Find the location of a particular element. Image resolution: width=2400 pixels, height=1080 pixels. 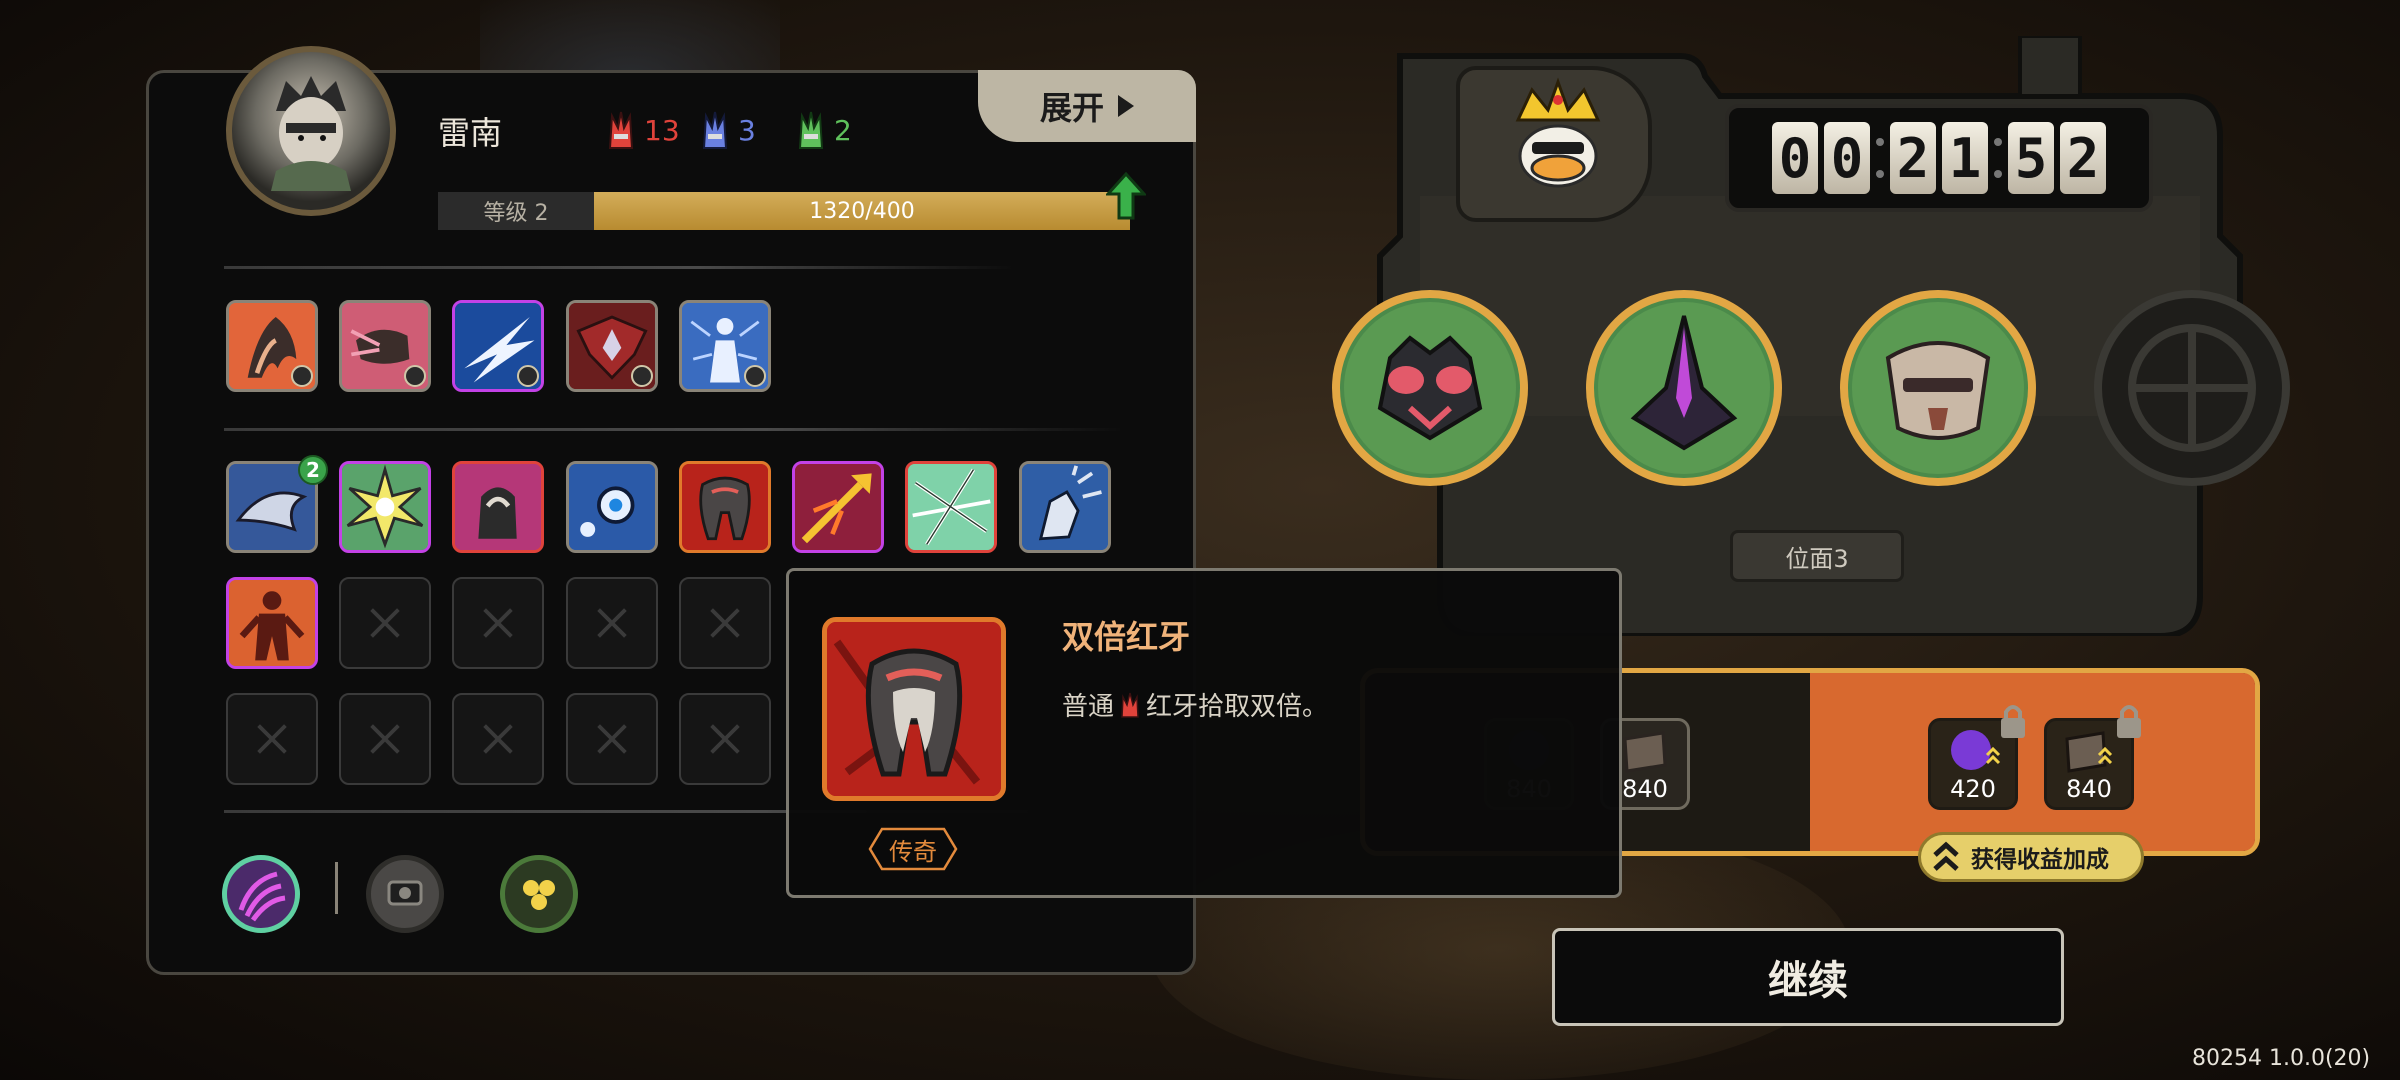

blue-horn-icon is located at coordinates (715, 130).